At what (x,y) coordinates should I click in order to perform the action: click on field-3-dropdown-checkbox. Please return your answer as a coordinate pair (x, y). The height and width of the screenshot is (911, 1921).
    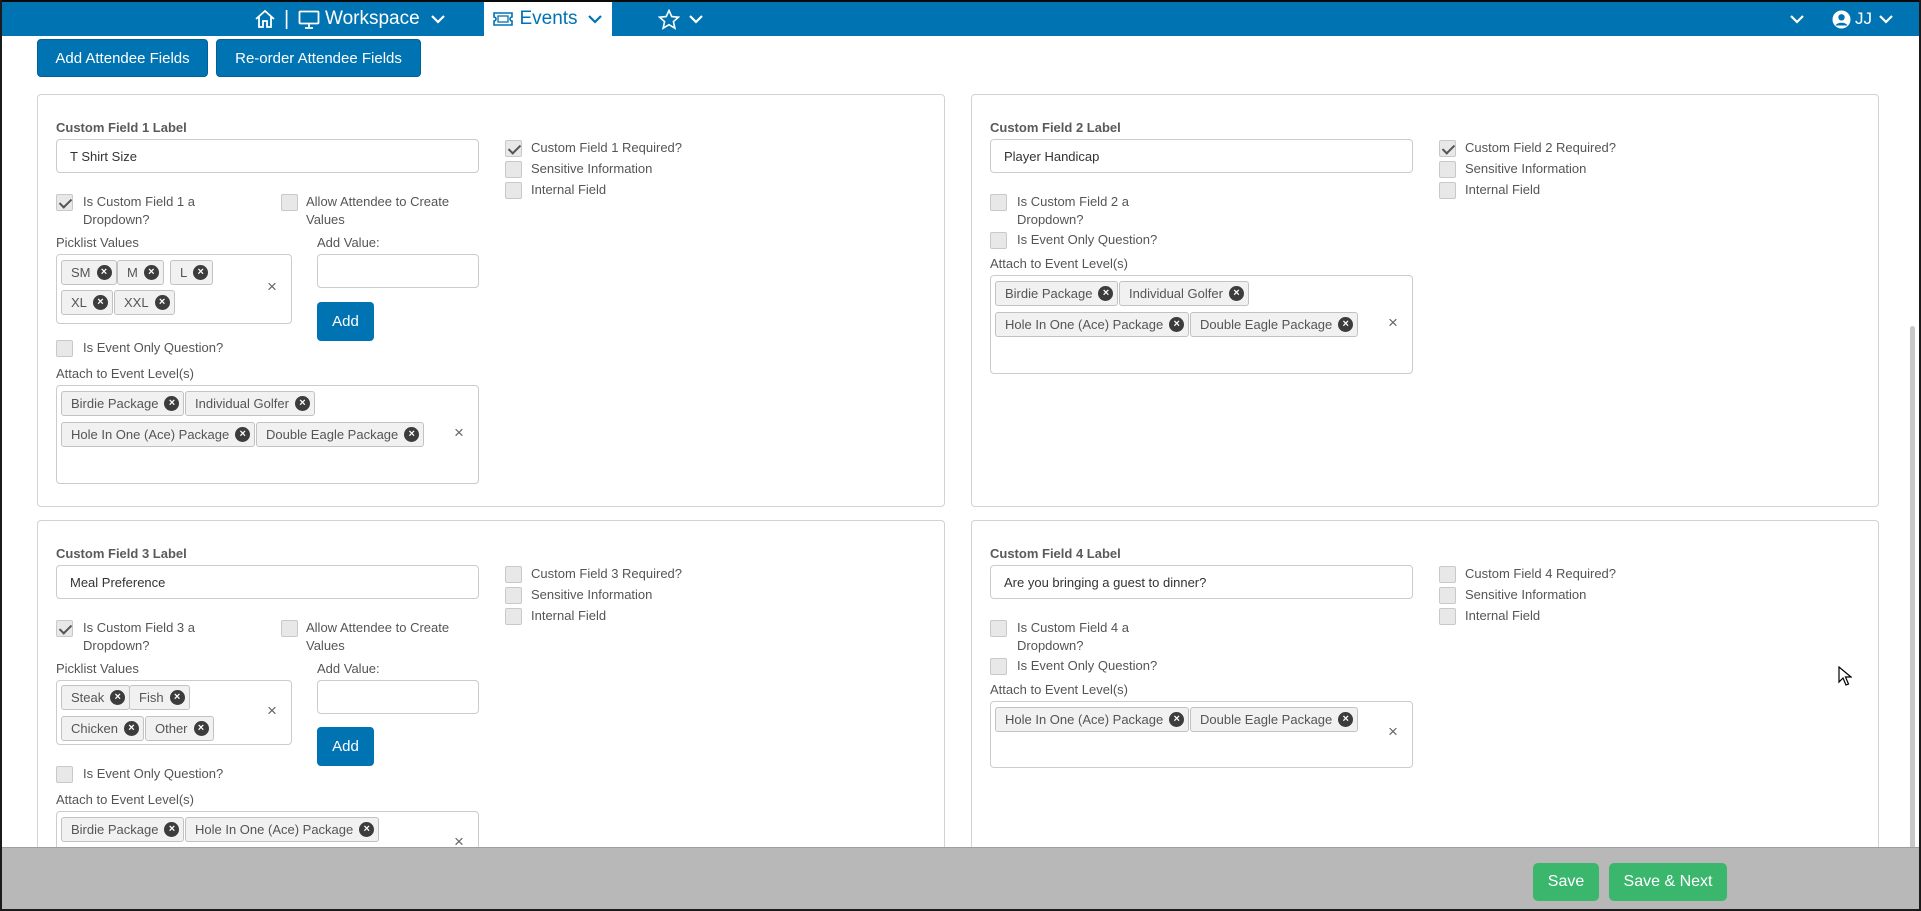
    Looking at the image, I should click on (64, 628).